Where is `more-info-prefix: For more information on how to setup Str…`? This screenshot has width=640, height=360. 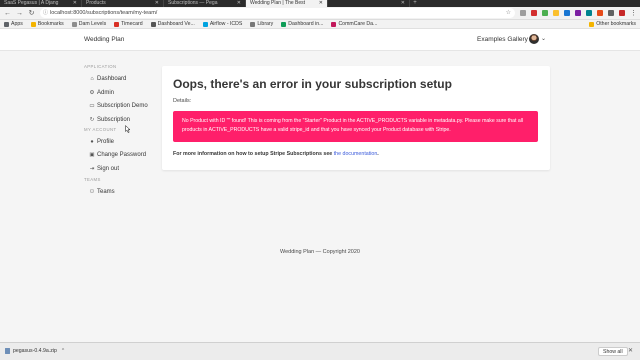
more-info-prefix: For more information on how to setup Str… is located at coordinates (253, 154).